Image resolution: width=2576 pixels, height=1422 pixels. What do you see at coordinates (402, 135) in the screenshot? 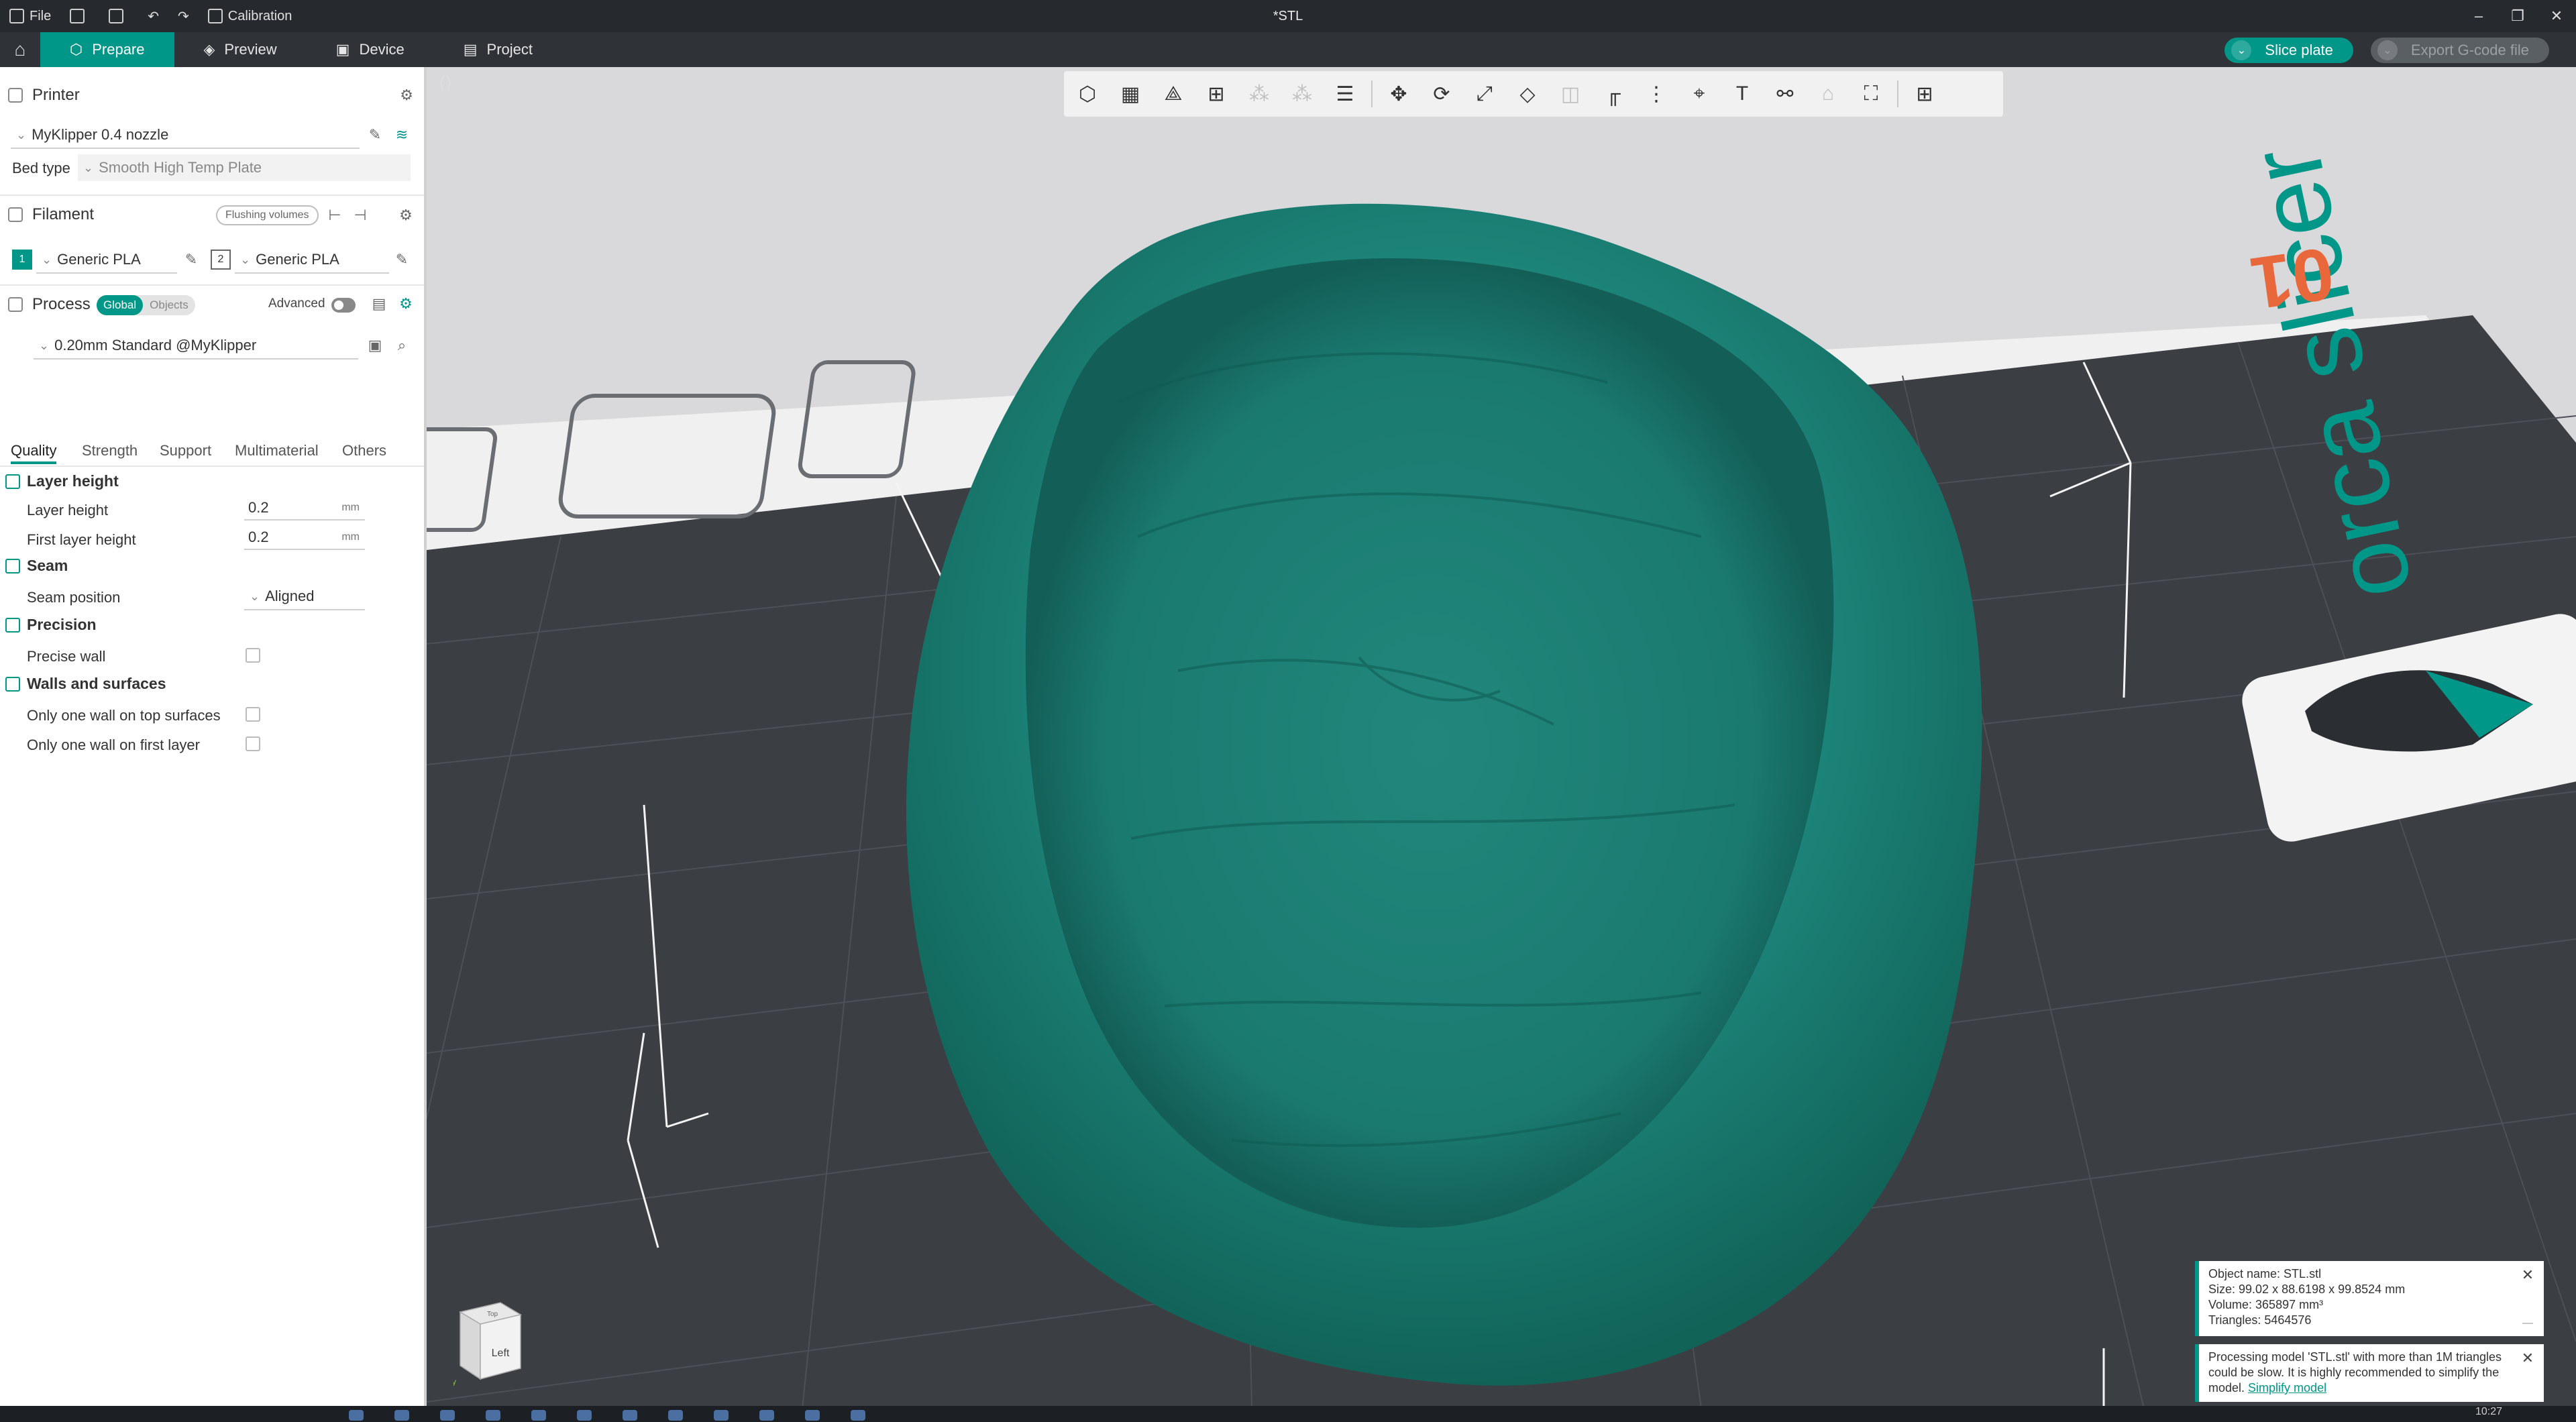
I see `wifi-icon: ≋` at bounding box center [402, 135].